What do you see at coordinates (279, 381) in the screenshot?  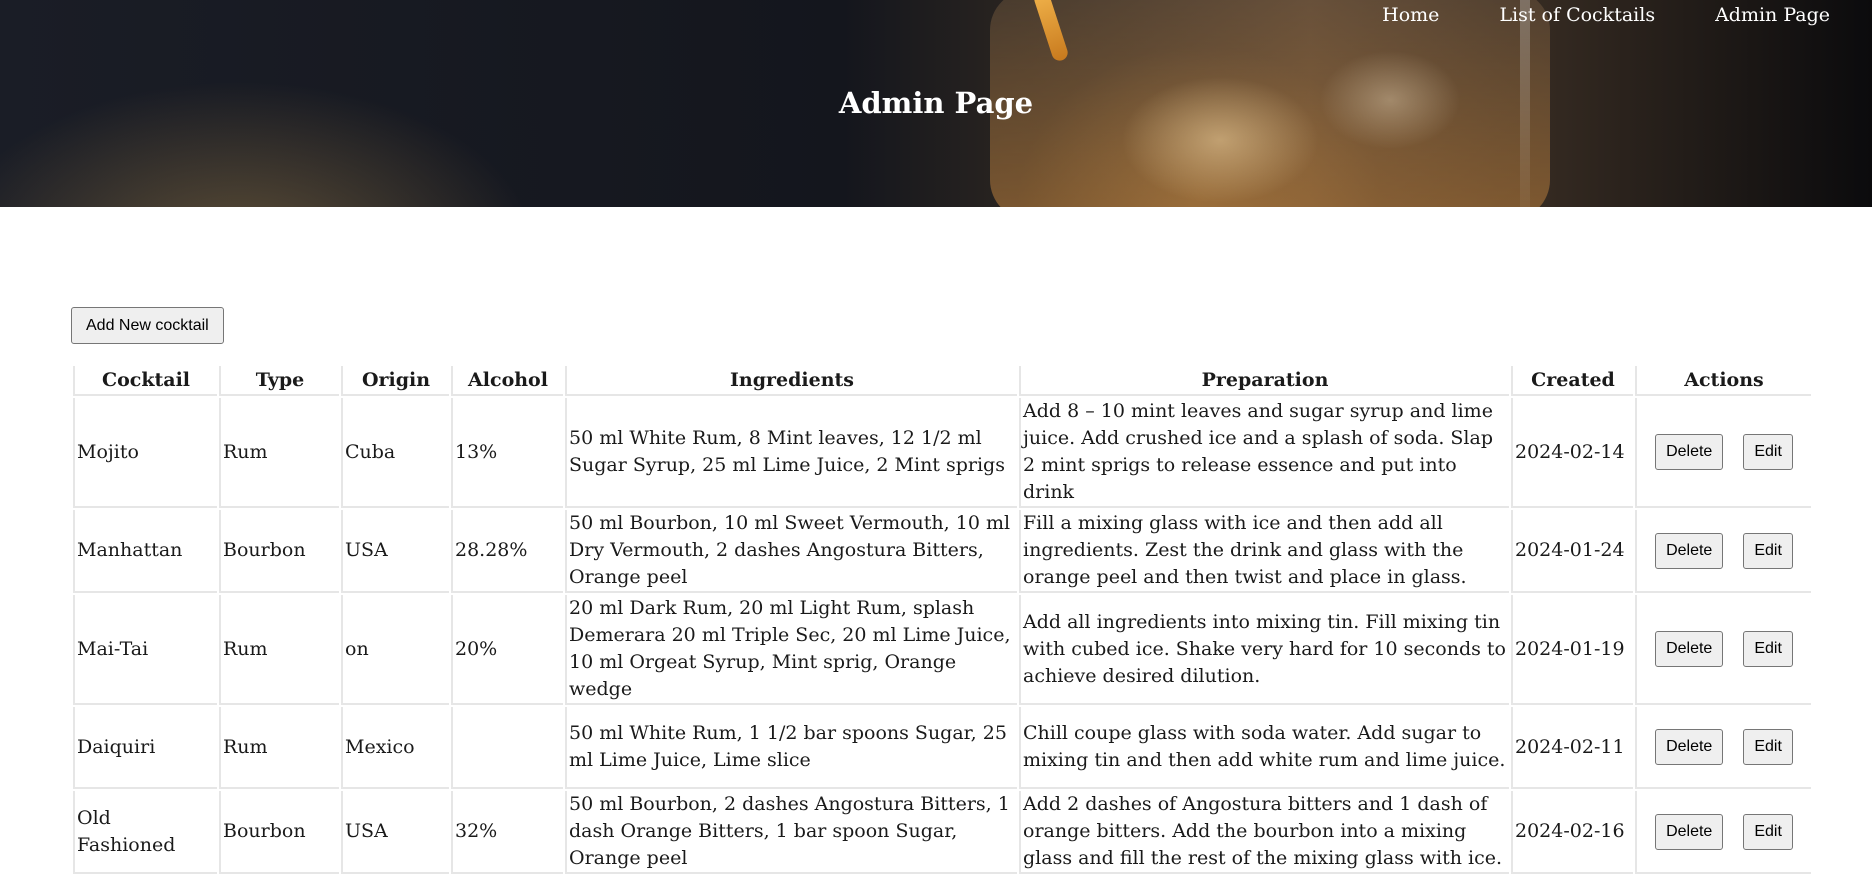 I see `column-header-type: Type` at bounding box center [279, 381].